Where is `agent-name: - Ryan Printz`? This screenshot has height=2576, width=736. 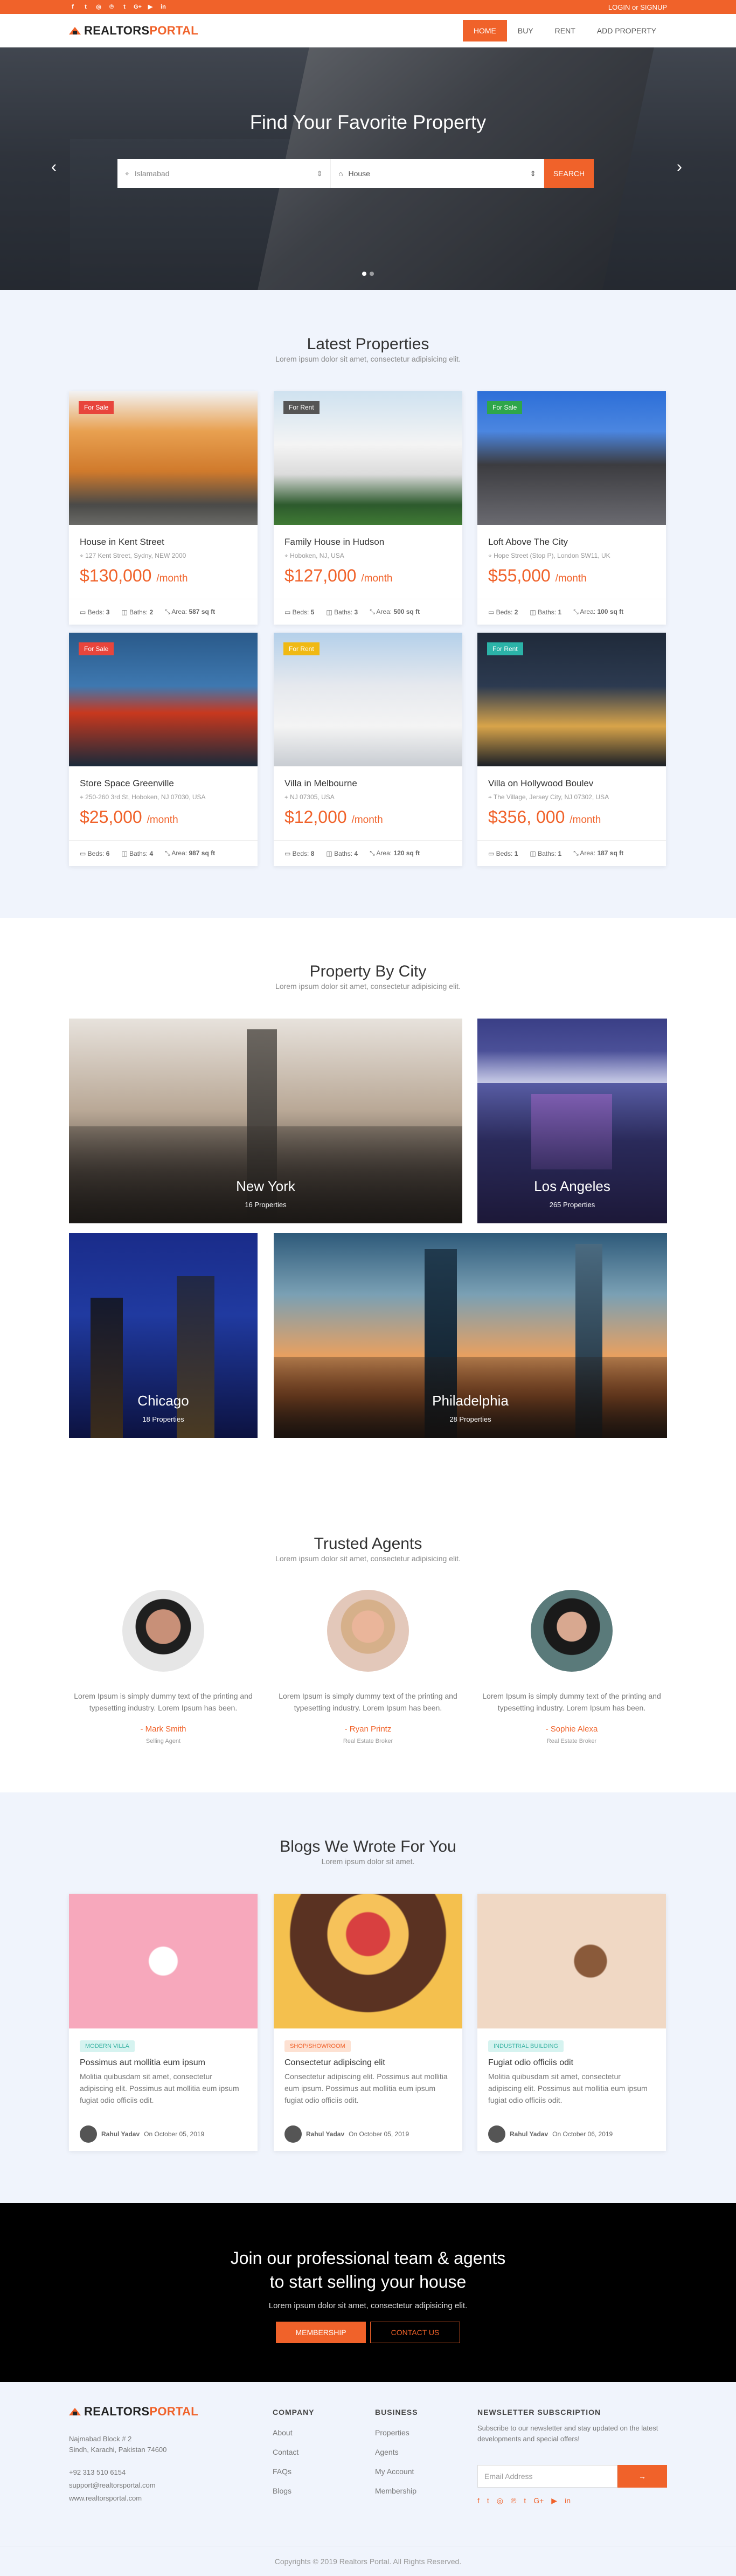 agent-name: - Ryan Printz is located at coordinates (368, 1730).